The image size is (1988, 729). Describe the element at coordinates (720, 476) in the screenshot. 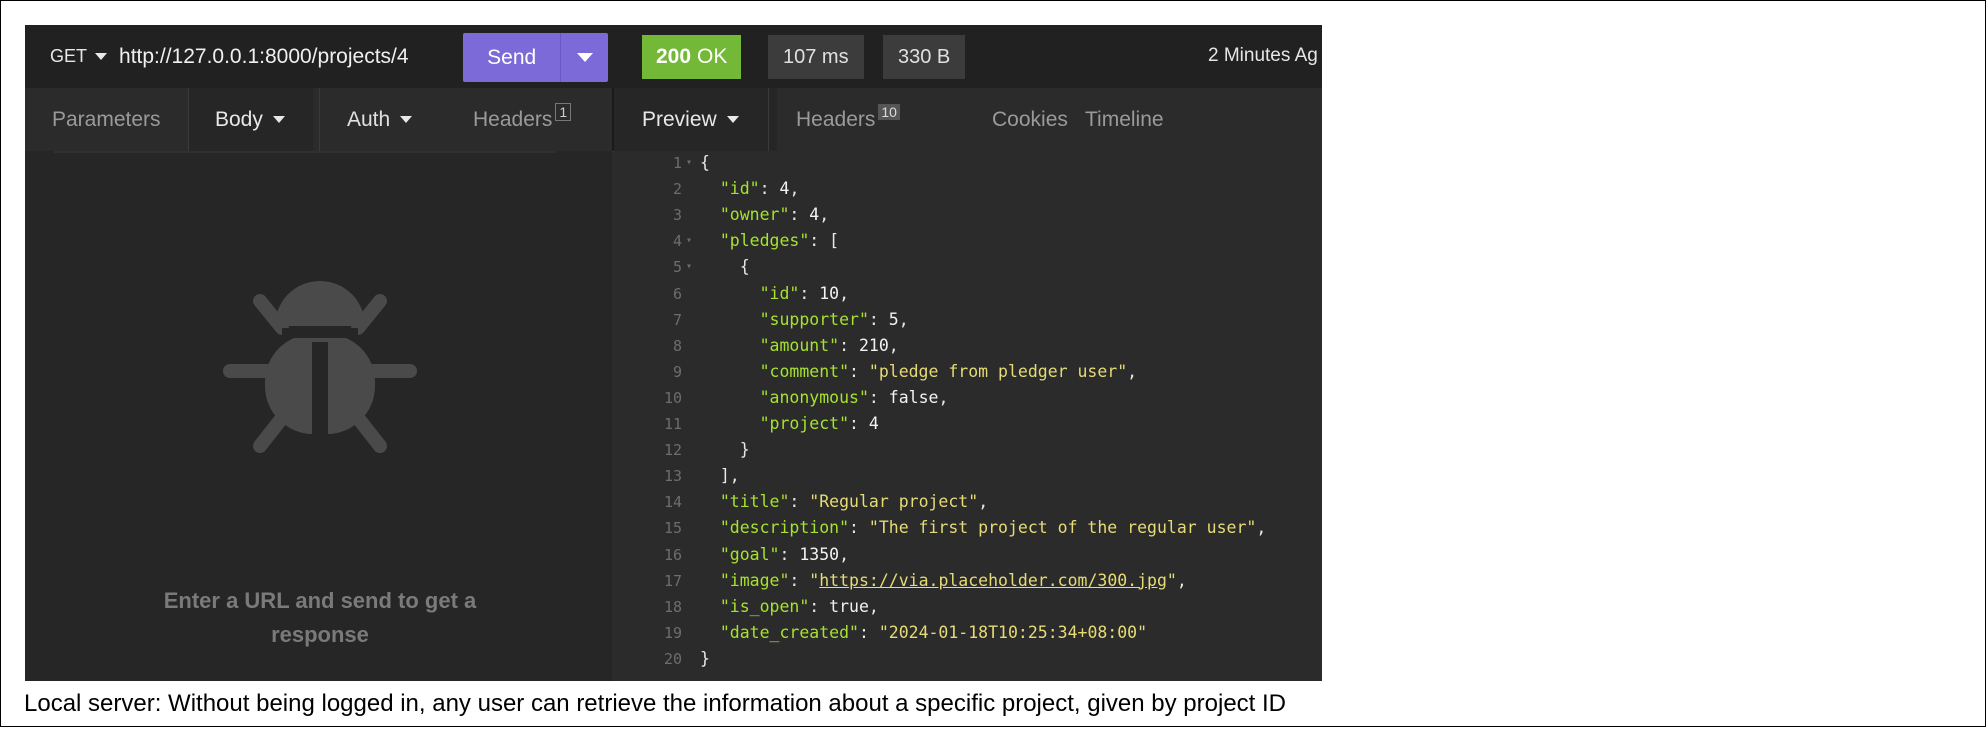

I see `code-text: ],` at that location.